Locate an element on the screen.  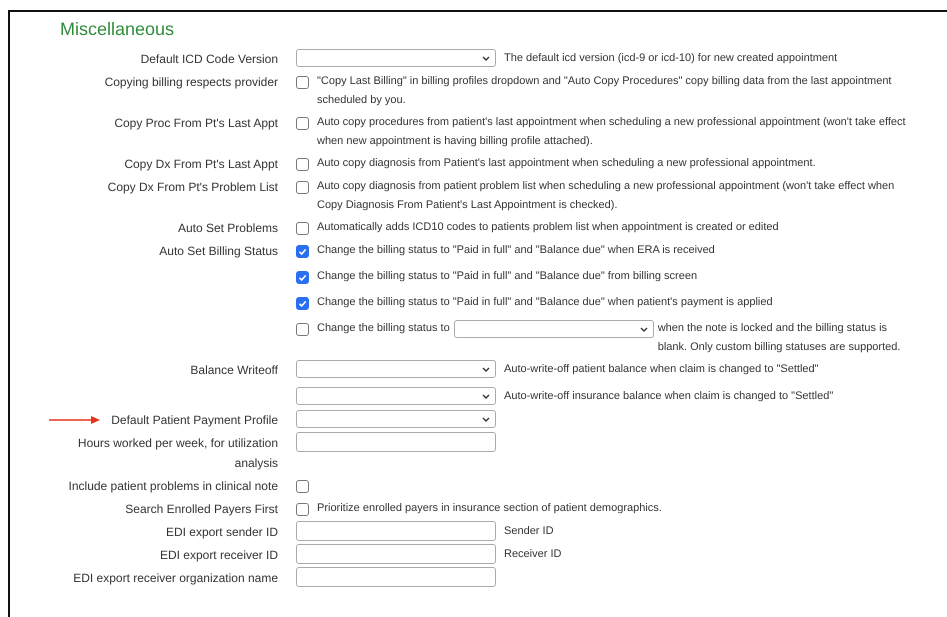
option-text: Automatically adds ICD10 codes to patients problem list when appointment is created or edited is located at coordinates (548, 227).